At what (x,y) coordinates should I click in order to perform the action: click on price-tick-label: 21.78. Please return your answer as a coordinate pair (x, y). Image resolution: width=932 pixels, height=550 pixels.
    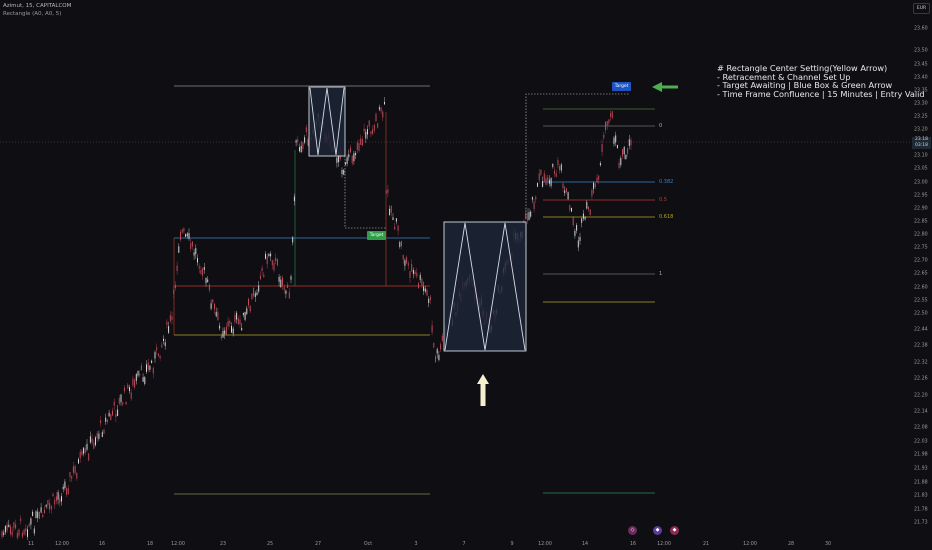
    Looking at the image, I should click on (921, 510).